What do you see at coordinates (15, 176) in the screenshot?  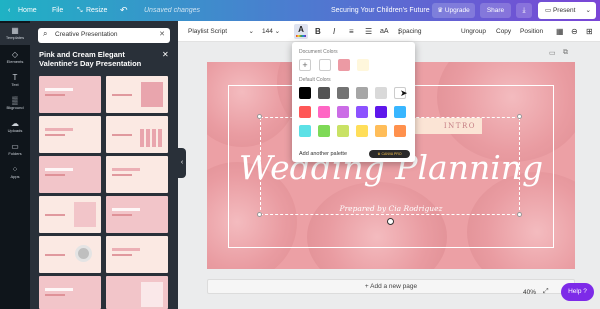 I see `rail-label: Apps` at bounding box center [15, 176].